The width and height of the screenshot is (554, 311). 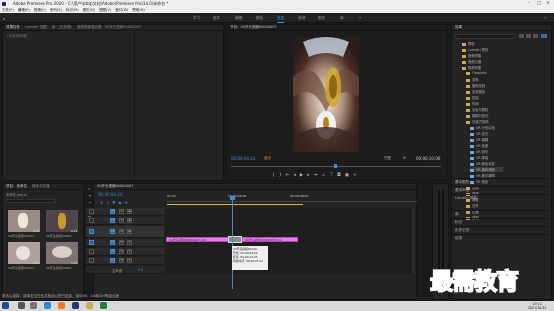 I want to click on mute-a3: M, so click(x=121, y=260).